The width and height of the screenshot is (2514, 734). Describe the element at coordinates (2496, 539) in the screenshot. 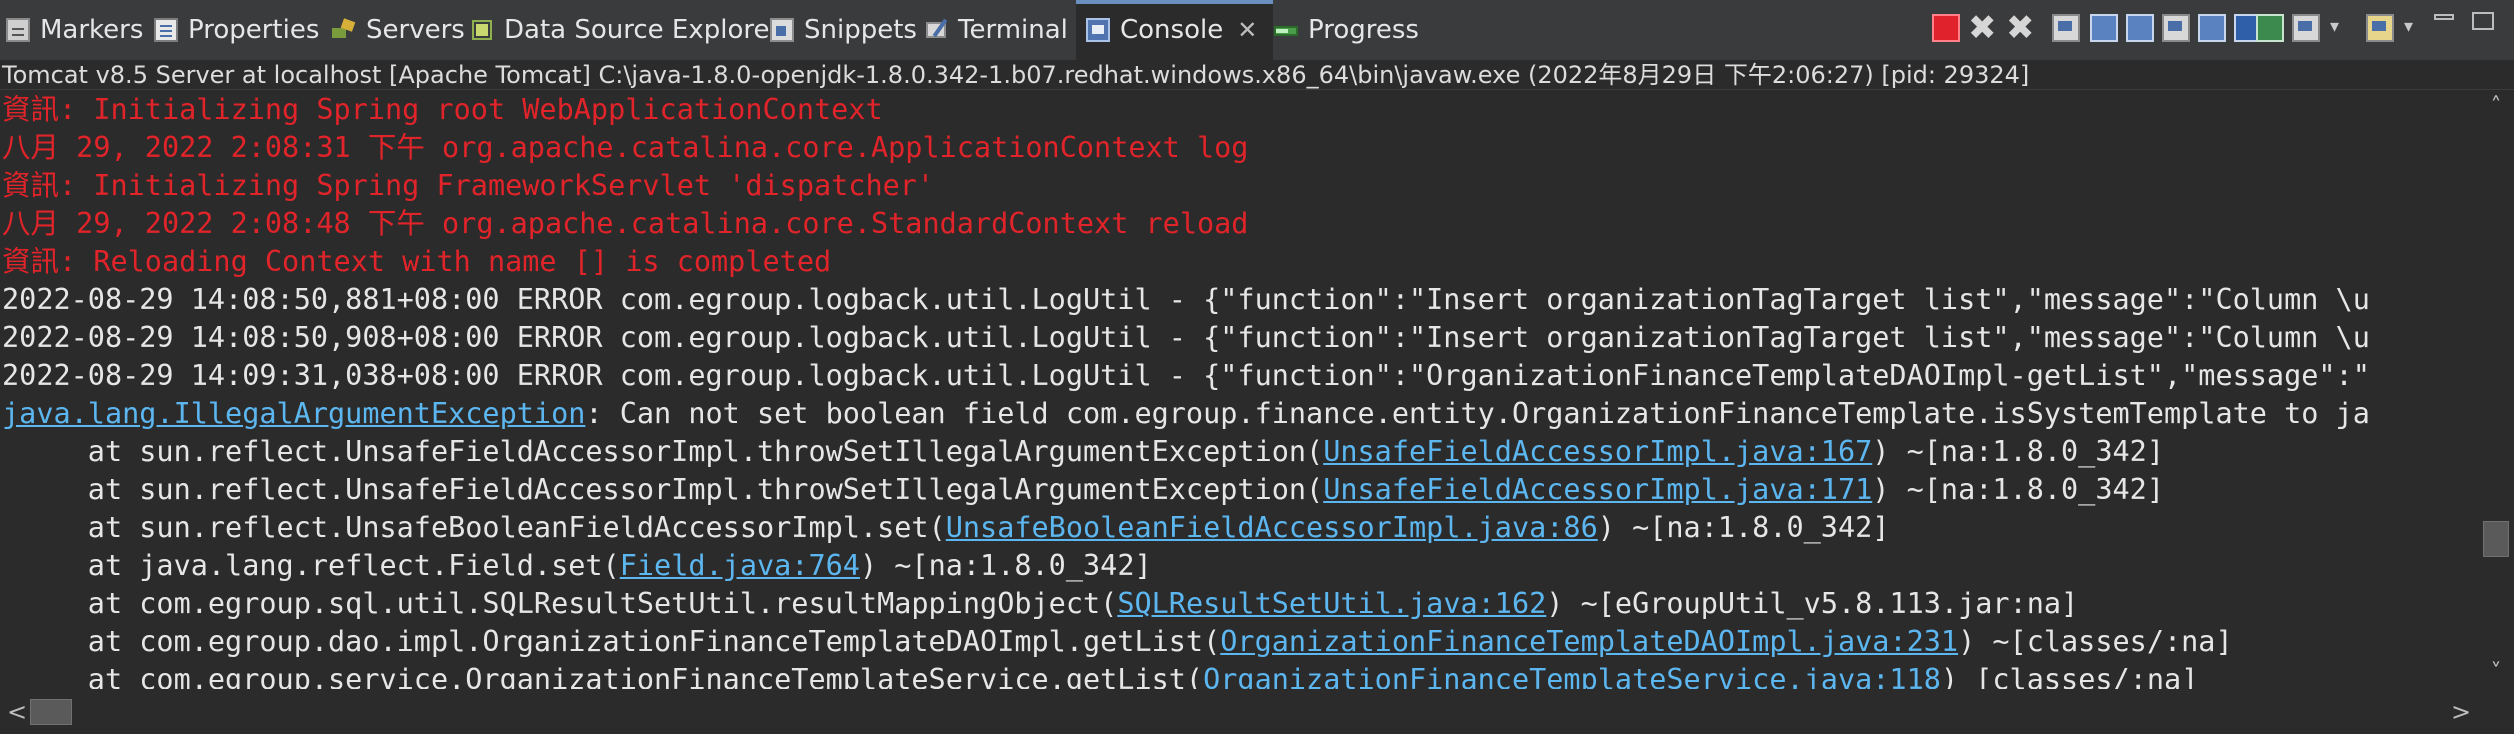

I see `vertical-scroll-thumb` at that location.